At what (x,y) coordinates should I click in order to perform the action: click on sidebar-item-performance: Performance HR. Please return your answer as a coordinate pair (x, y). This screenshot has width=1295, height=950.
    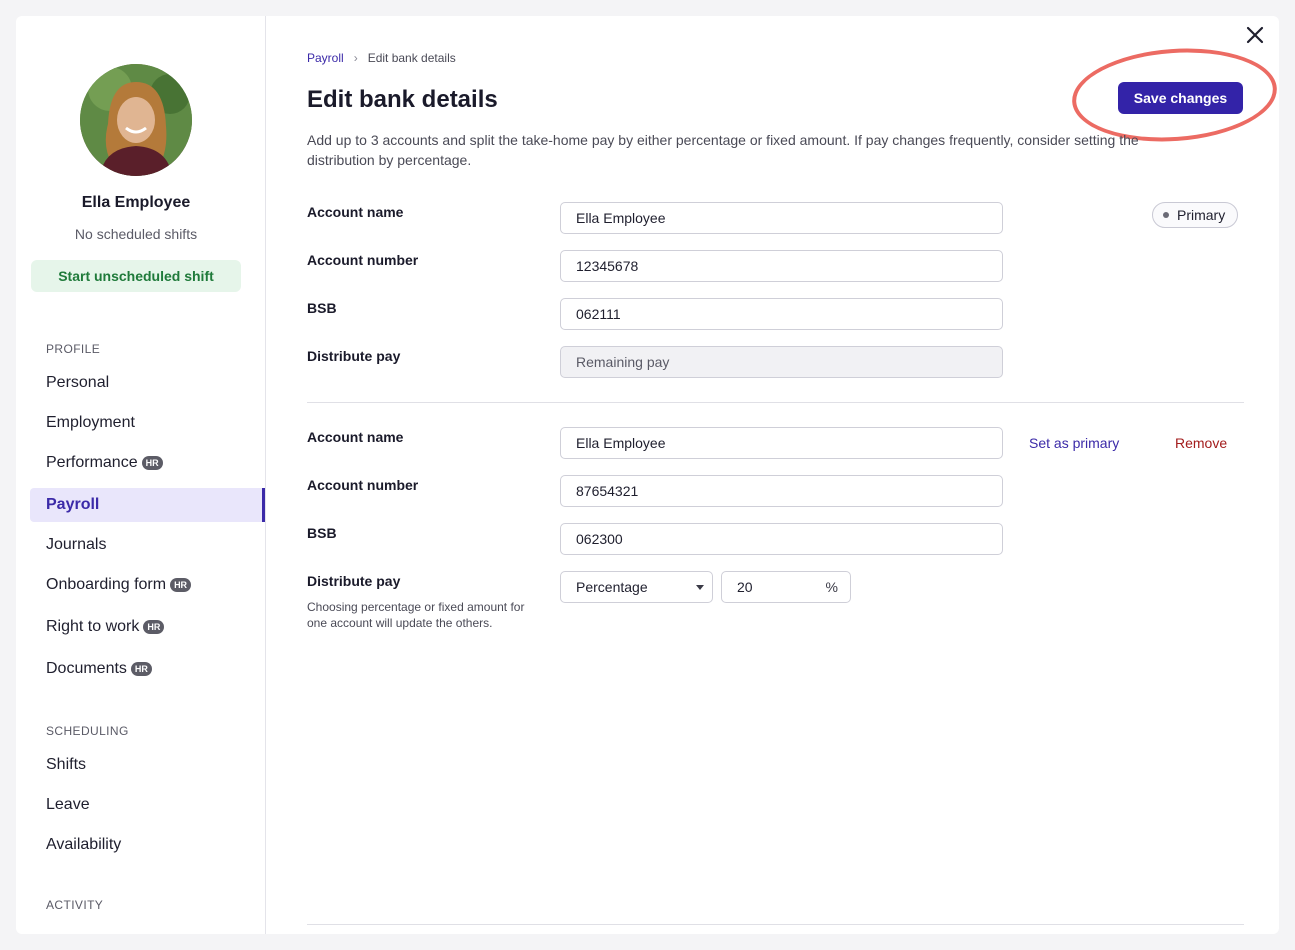
    Looking at the image, I should click on (147, 463).